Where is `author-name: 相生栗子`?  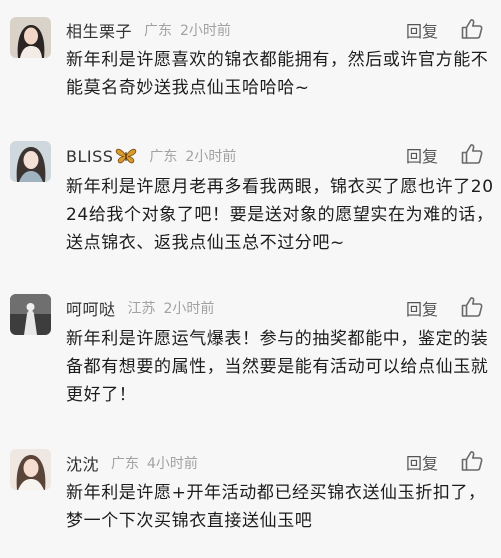 author-name: 相生栗子 is located at coordinates (99, 30).